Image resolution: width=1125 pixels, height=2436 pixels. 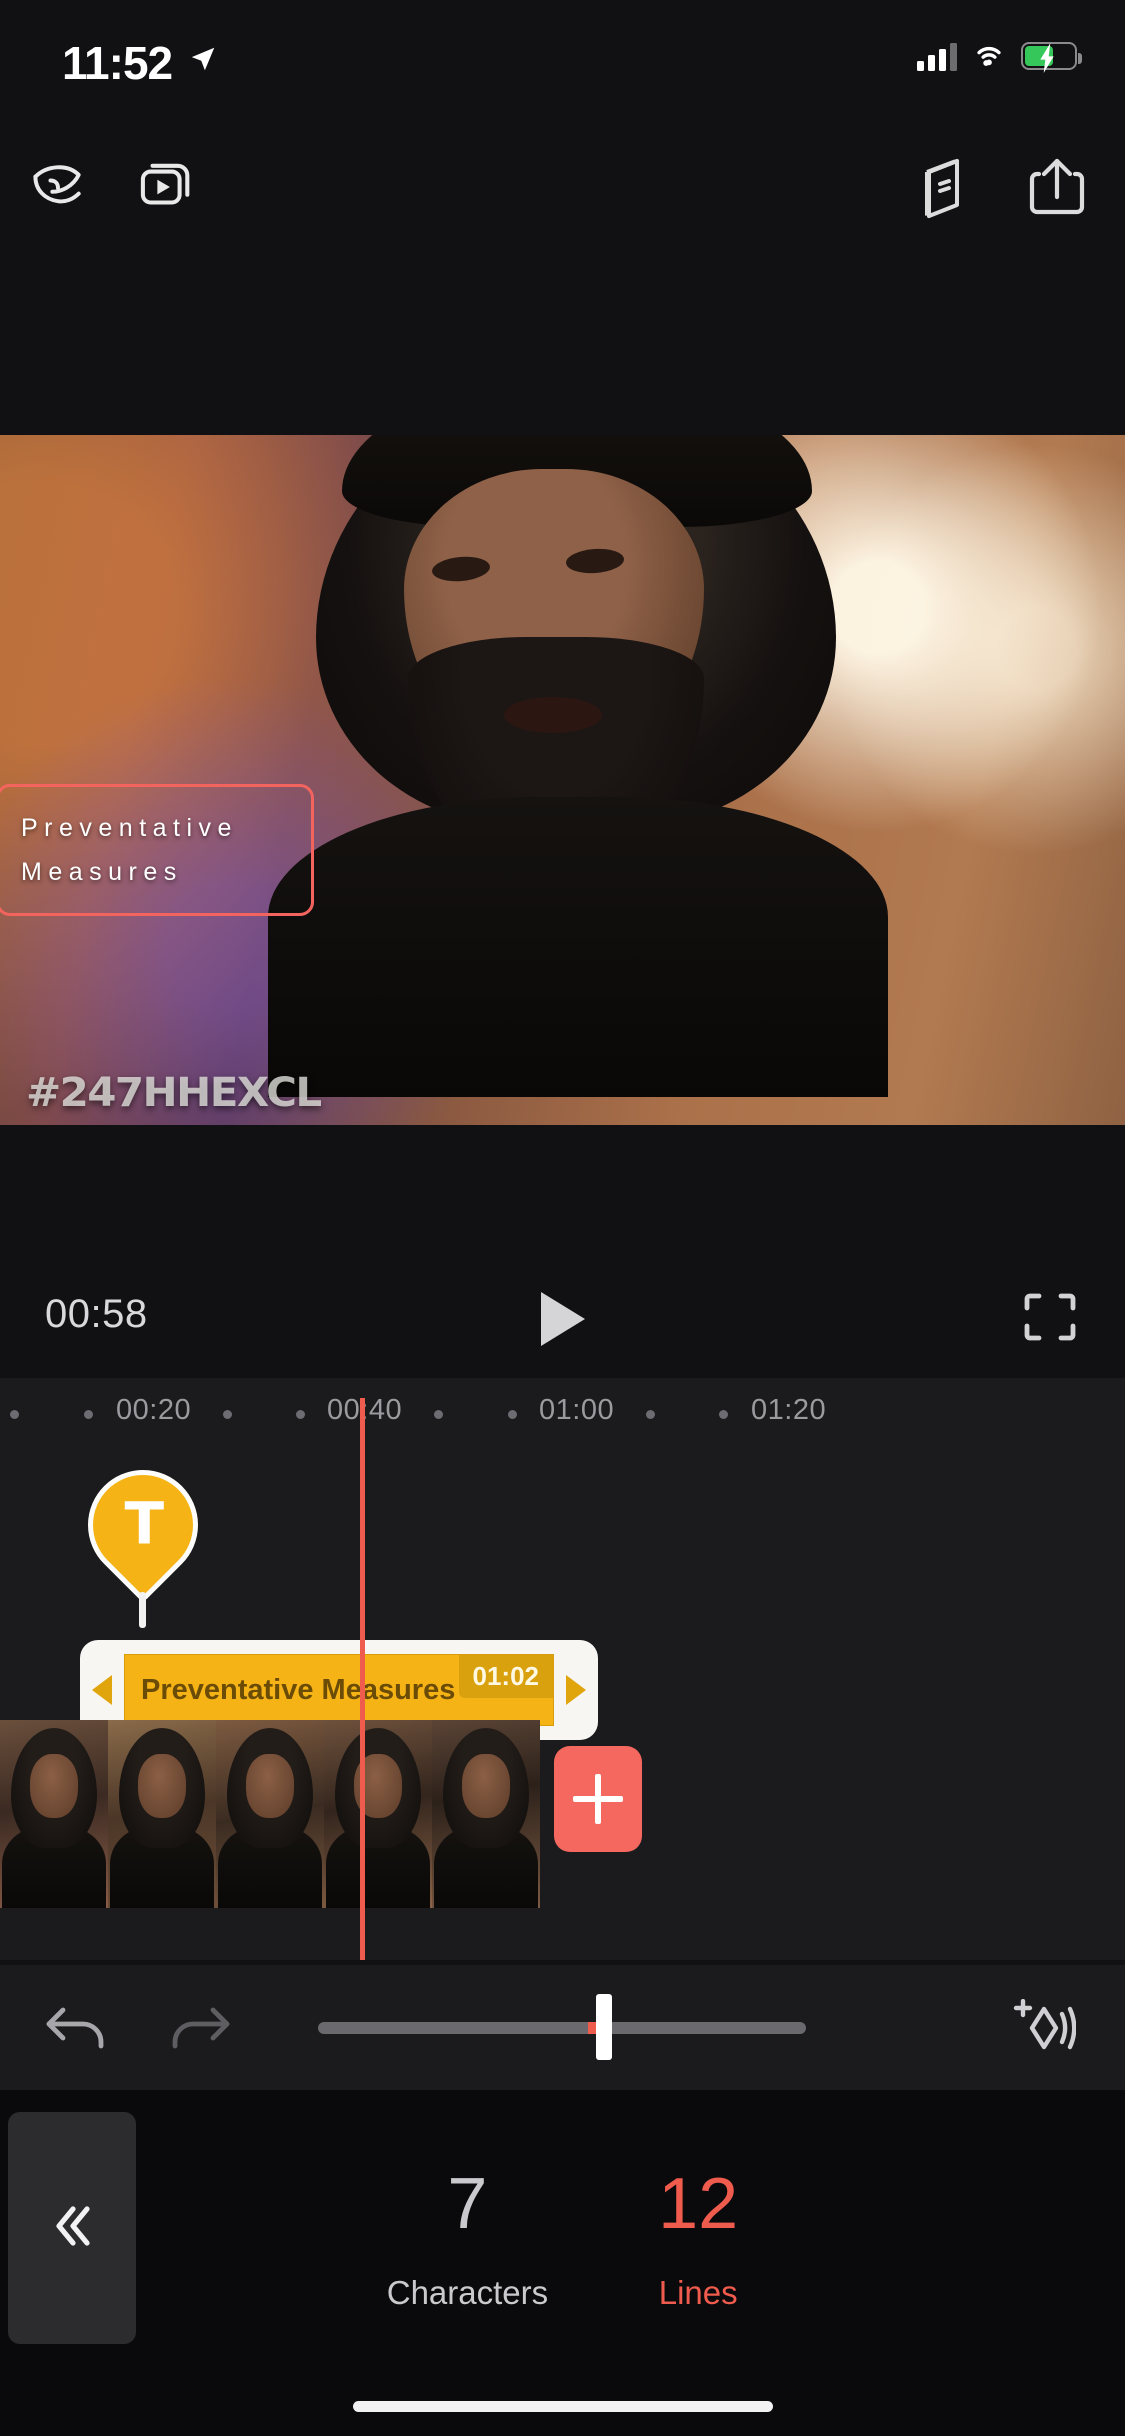 What do you see at coordinates (947, 188) in the screenshot?
I see `book-tutorial-icon` at bounding box center [947, 188].